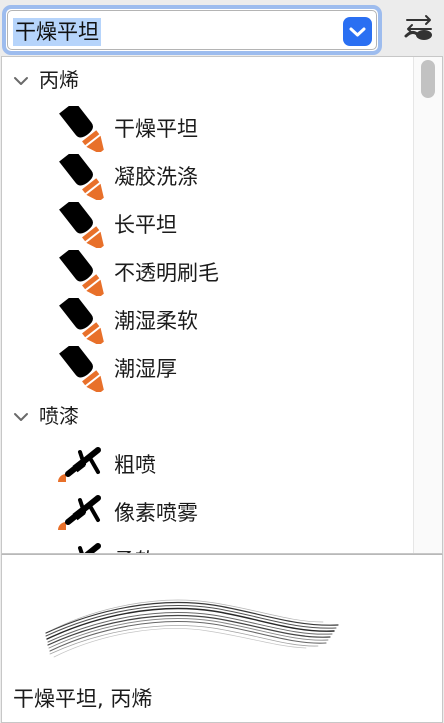 The height and width of the screenshot is (723, 444). I want to click on brush-item: 柔软, so click(207, 545).